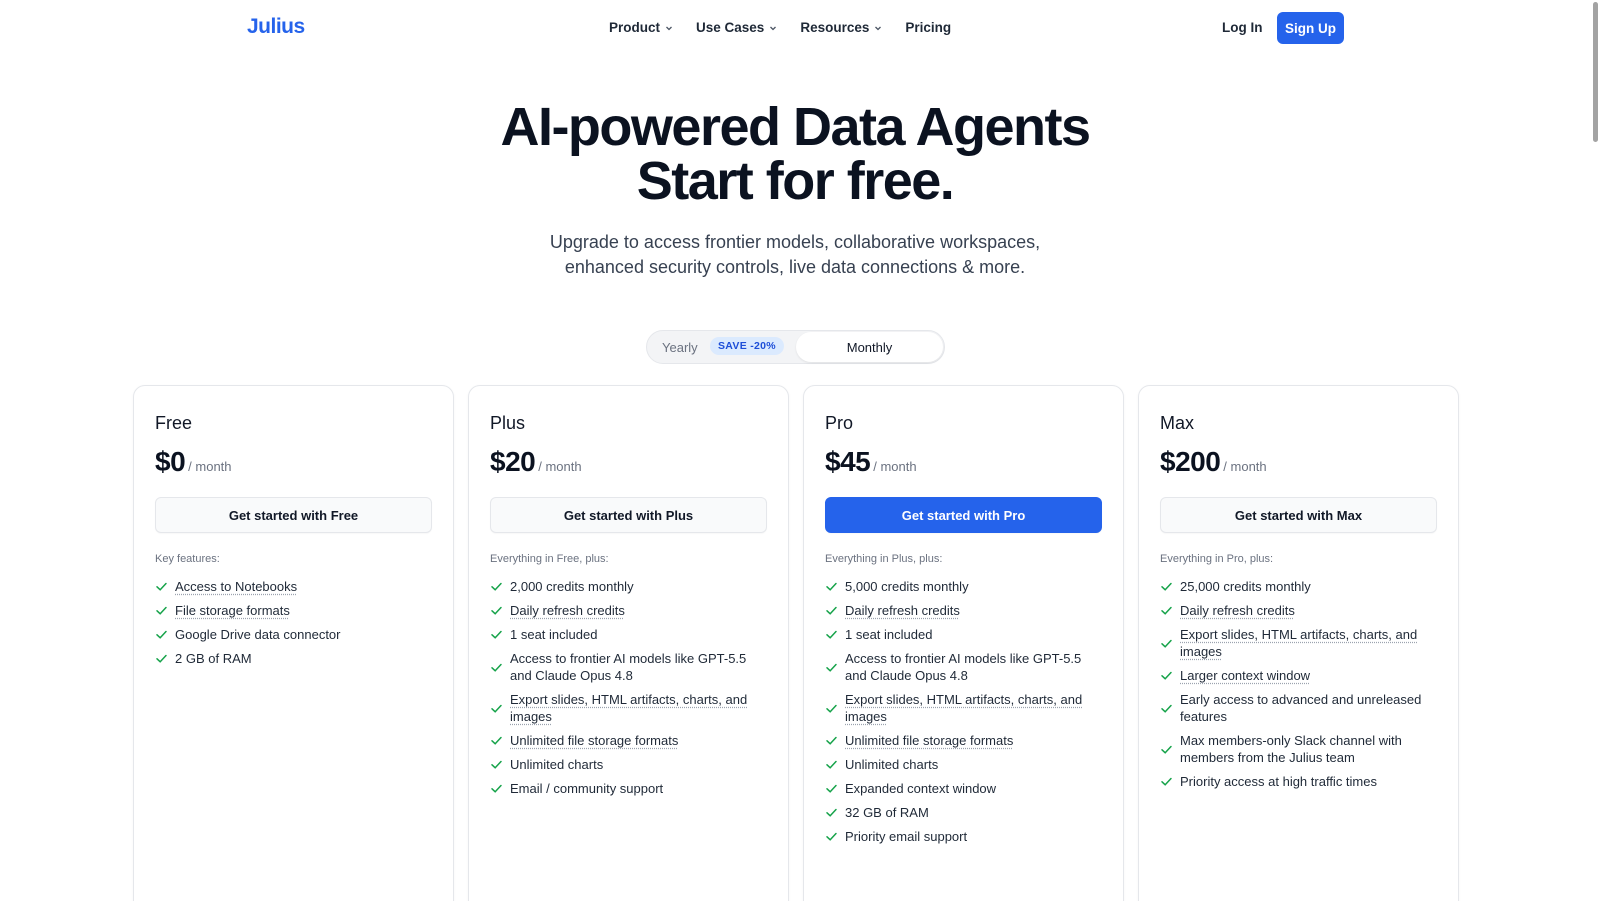  Describe the element at coordinates (549, 559) in the screenshot. I see `features-heading: Everything in Free, plus:` at that location.